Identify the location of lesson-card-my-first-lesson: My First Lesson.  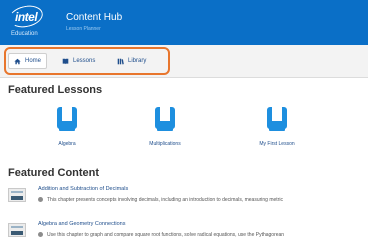
(277, 126).